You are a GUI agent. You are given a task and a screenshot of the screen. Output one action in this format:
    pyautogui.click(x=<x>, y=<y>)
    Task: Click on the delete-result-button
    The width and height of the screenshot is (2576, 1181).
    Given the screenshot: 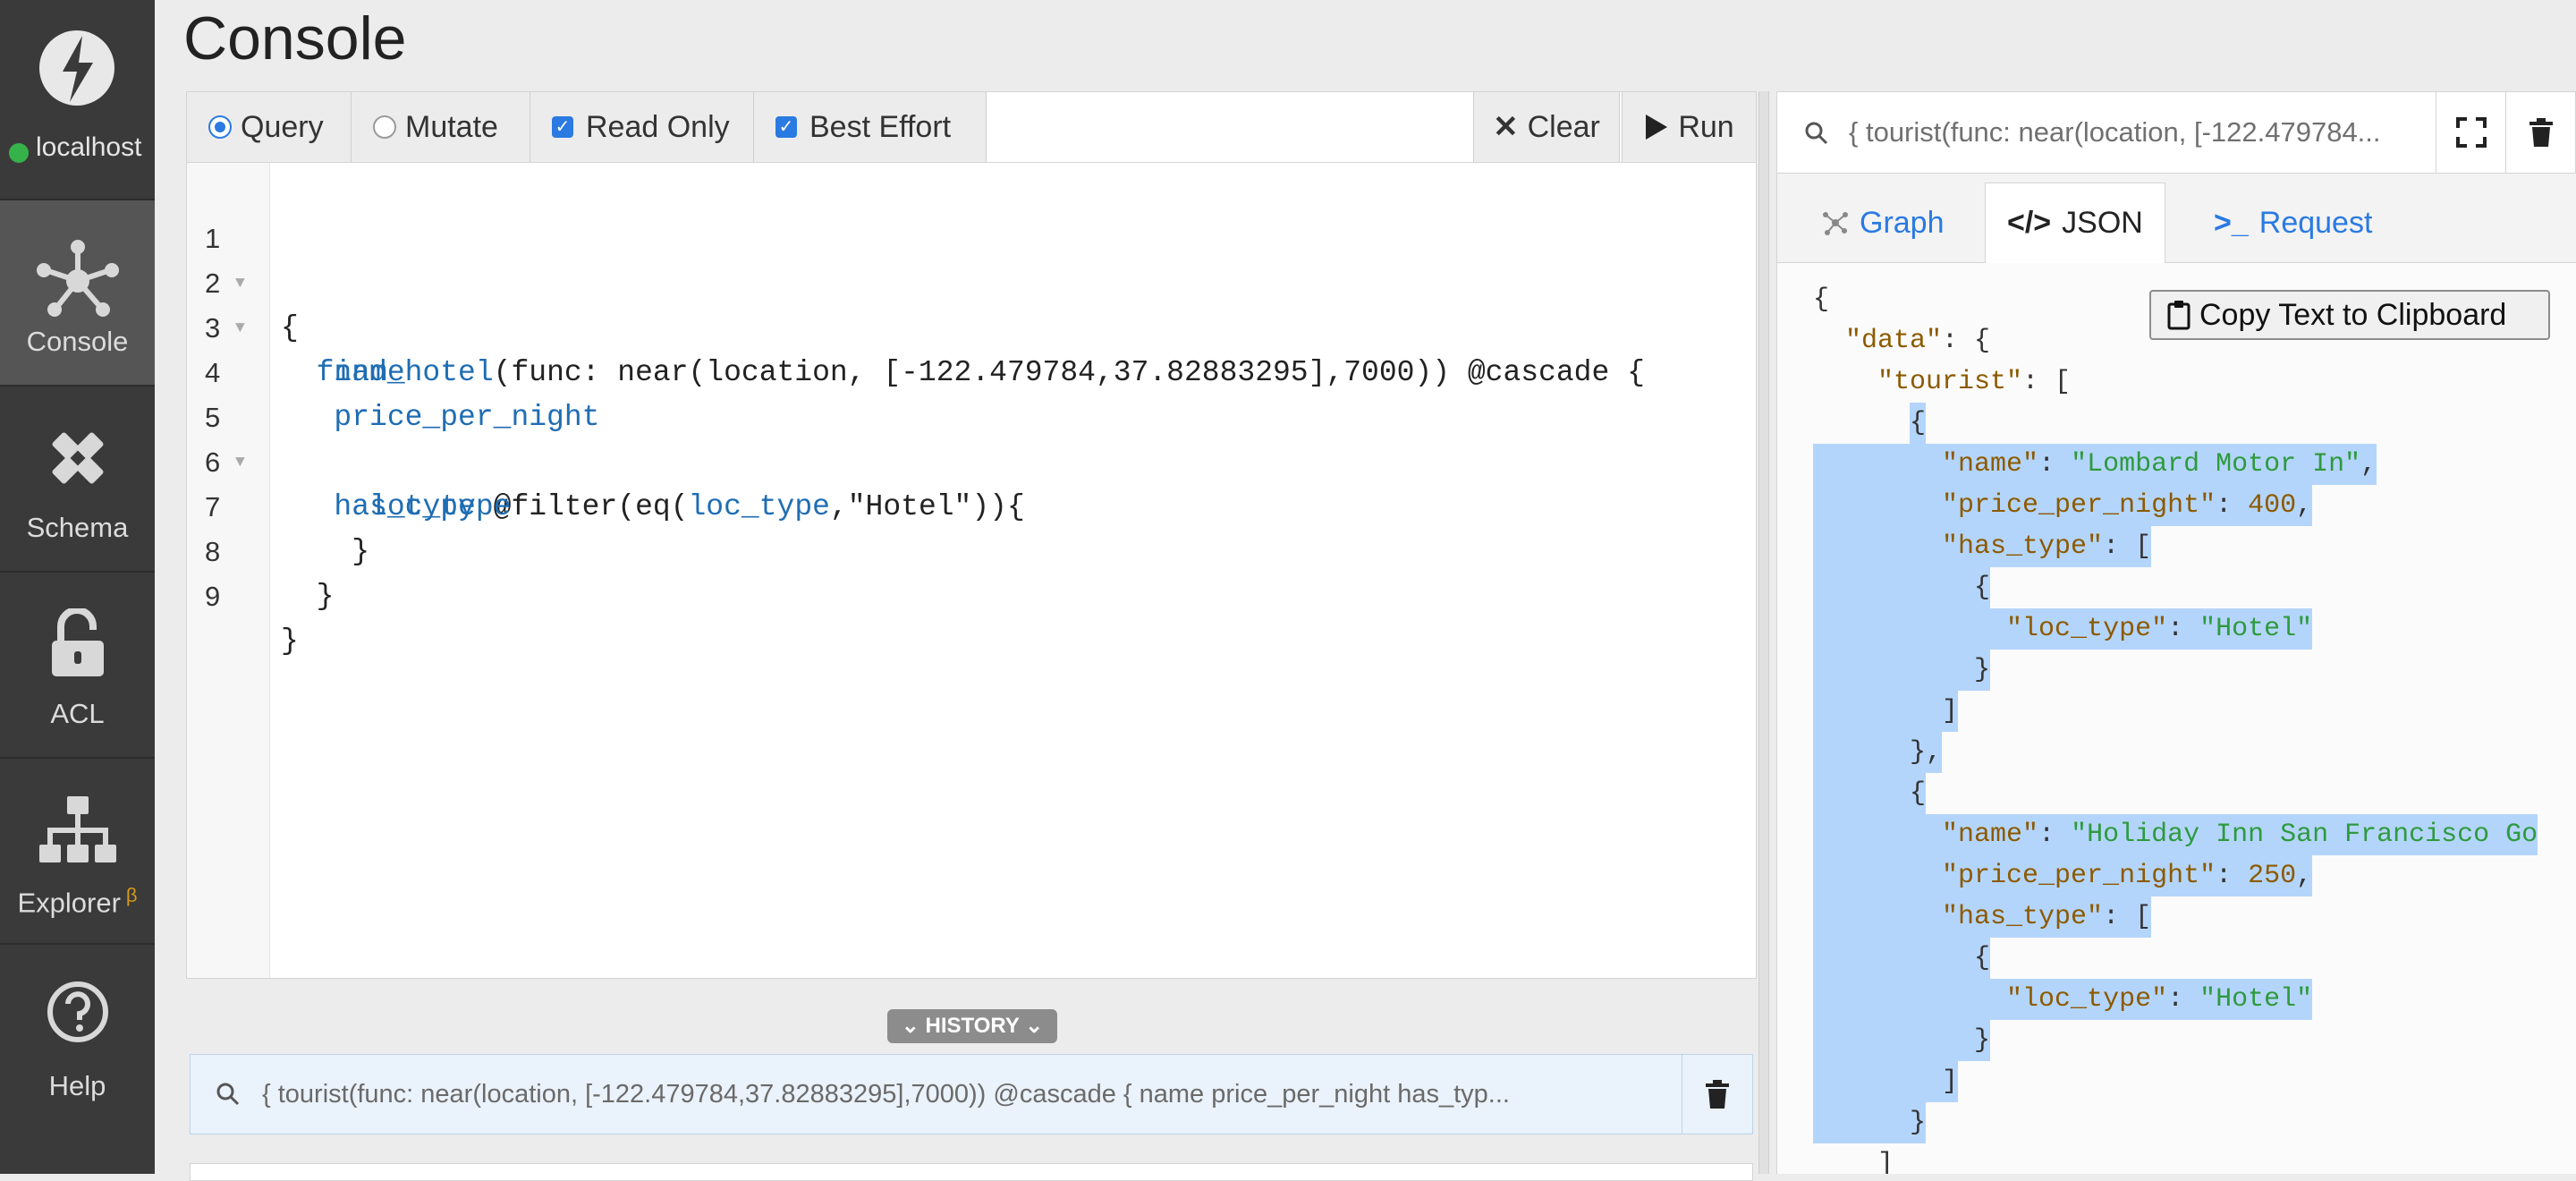 What is the action you would take?
    pyautogui.click(x=2540, y=132)
    